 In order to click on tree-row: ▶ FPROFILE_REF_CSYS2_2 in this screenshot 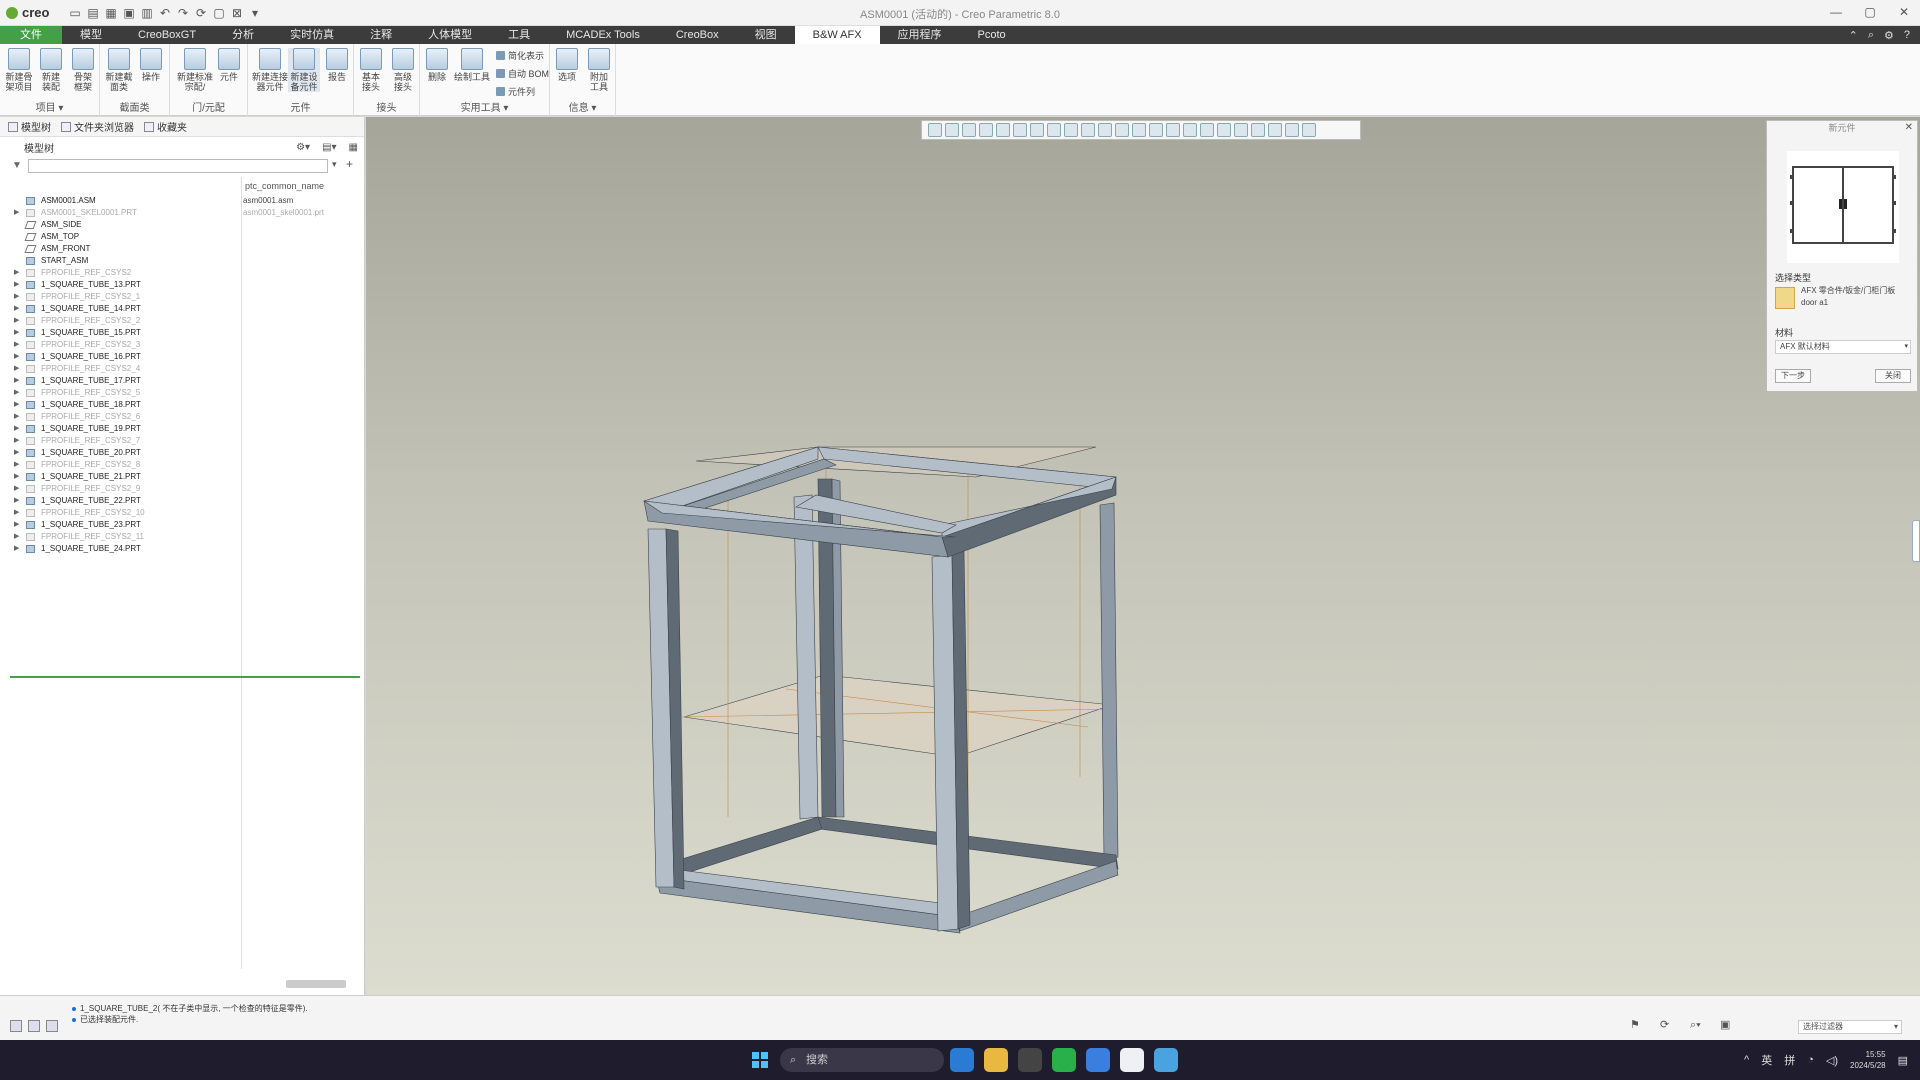, I will do `click(180, 321)`.